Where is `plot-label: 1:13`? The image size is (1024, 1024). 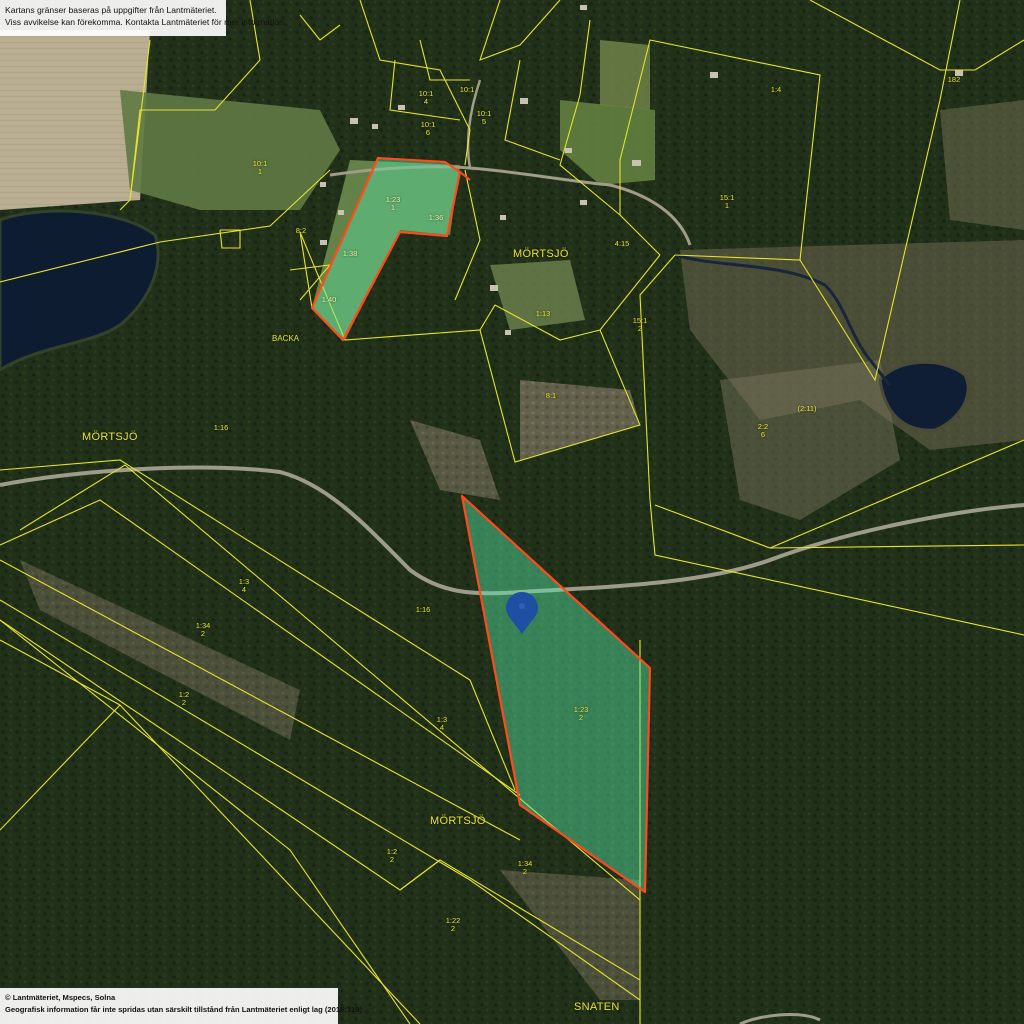 plot-label: 1:13 is located at coordinates (543, 313).